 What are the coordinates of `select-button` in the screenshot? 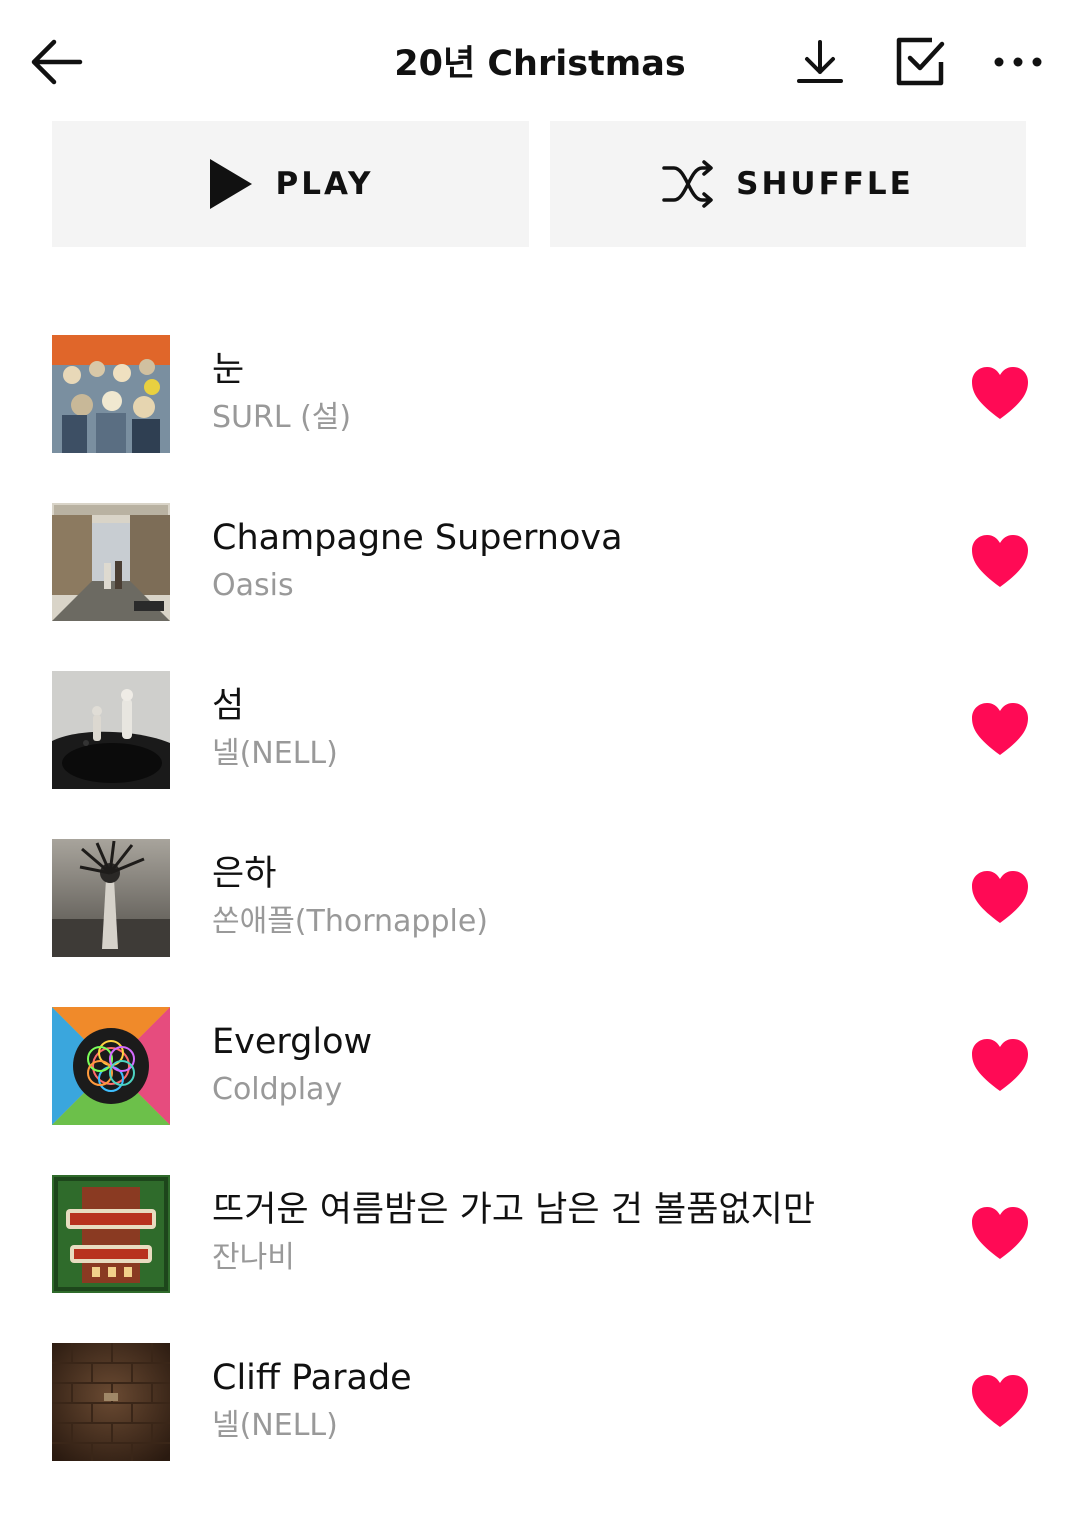 It's located at (920, 62).